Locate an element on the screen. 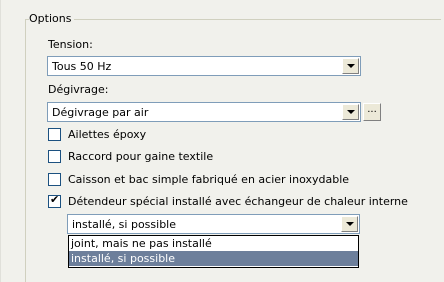  tension-dropdown-button is located at coordinates (350, 66).